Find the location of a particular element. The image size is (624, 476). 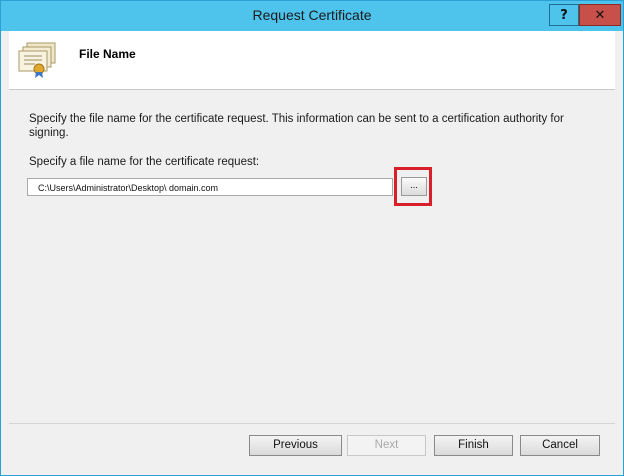

window-title: Request Certificate is located at coordinates (312, 15).